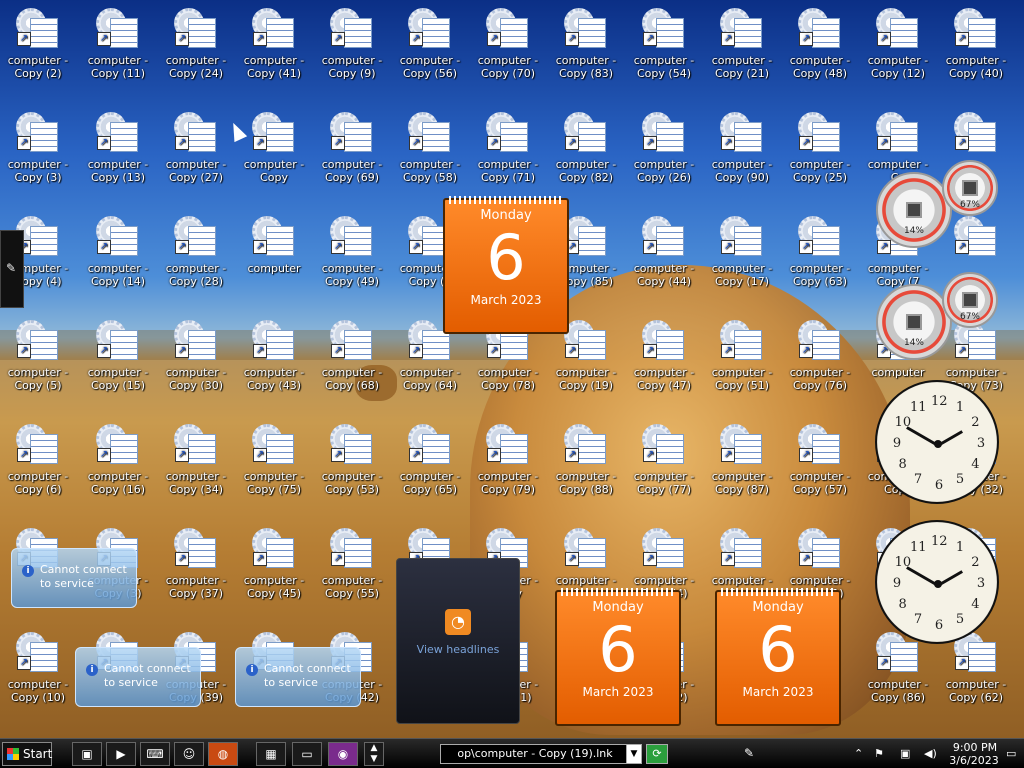  What do you see at coordinates (820, 364) in the screenshot?
I see `desktop-shortcut: ↗ computer - Copy (76)` at bounding box center [820, 364].